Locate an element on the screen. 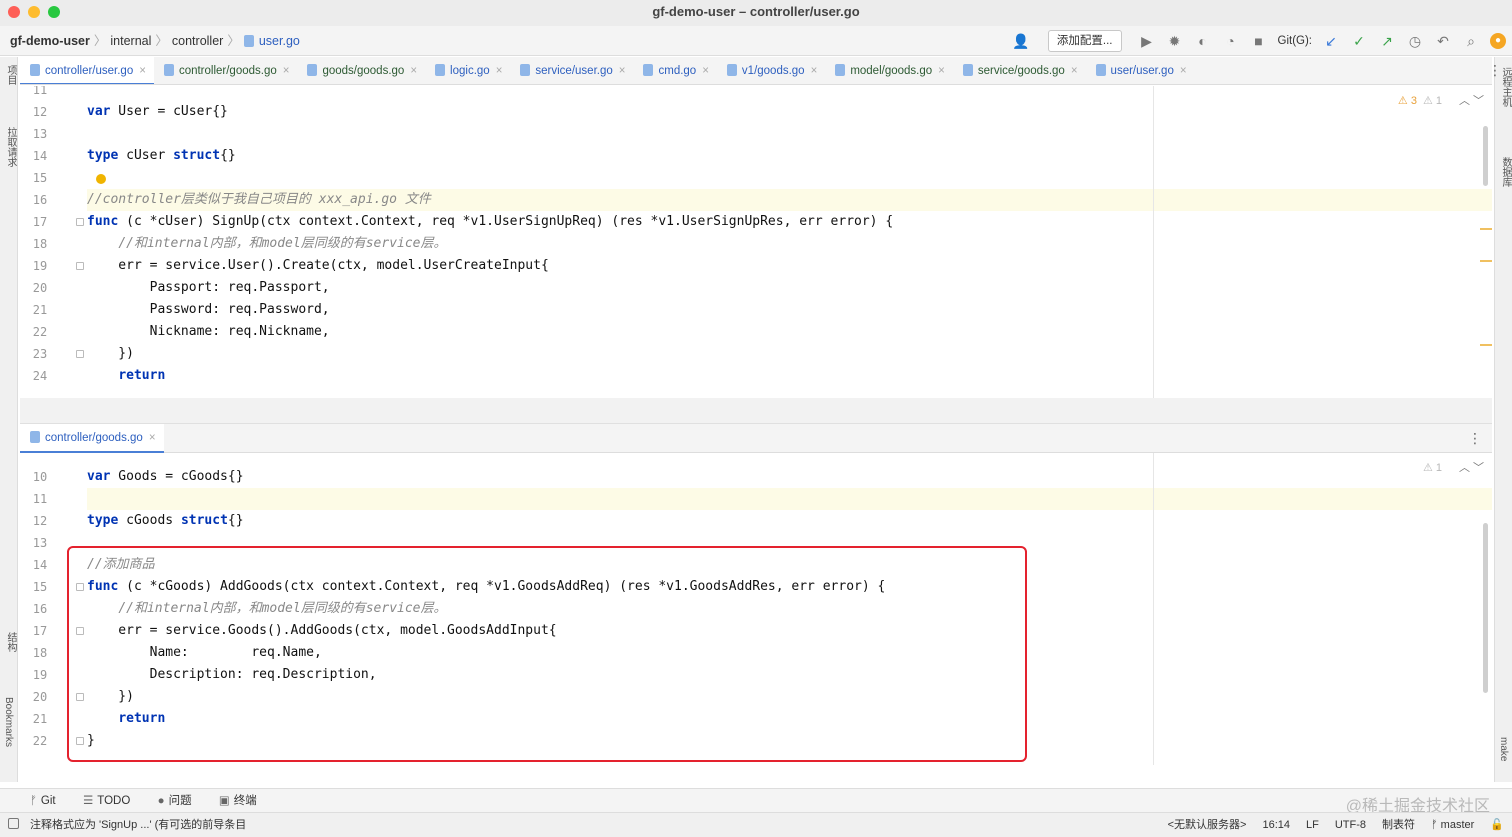  split-tab-options-icon: ⋮ is located at coordinates (1475, 438).